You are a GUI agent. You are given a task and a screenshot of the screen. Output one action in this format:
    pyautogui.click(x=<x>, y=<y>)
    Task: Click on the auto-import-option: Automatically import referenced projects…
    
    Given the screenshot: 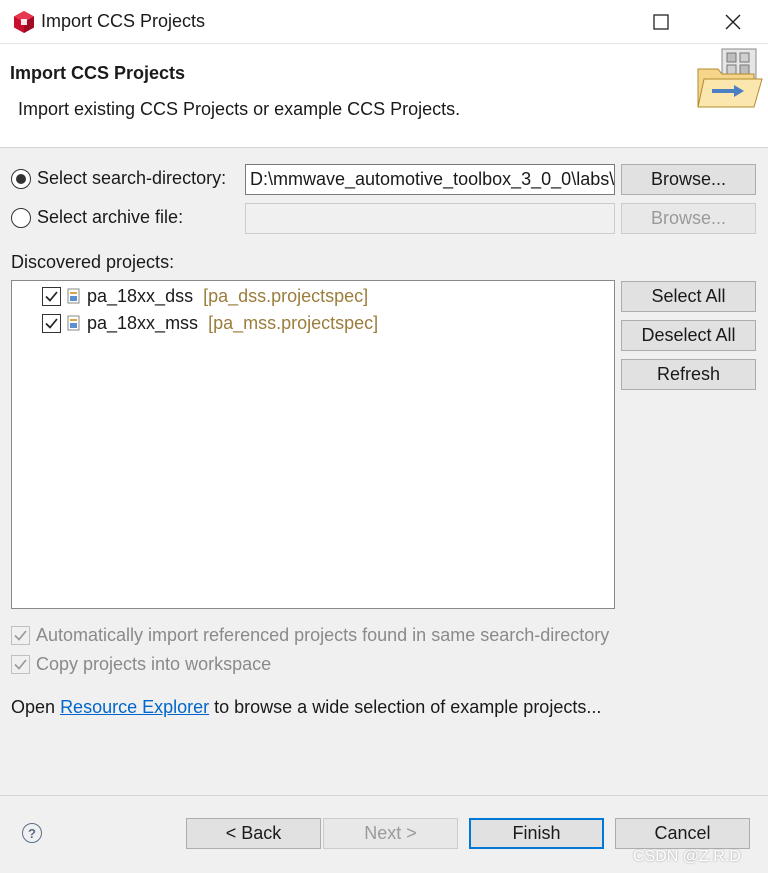 What is the action you would take?
    pyautogui.click(x=310, y=635)
    